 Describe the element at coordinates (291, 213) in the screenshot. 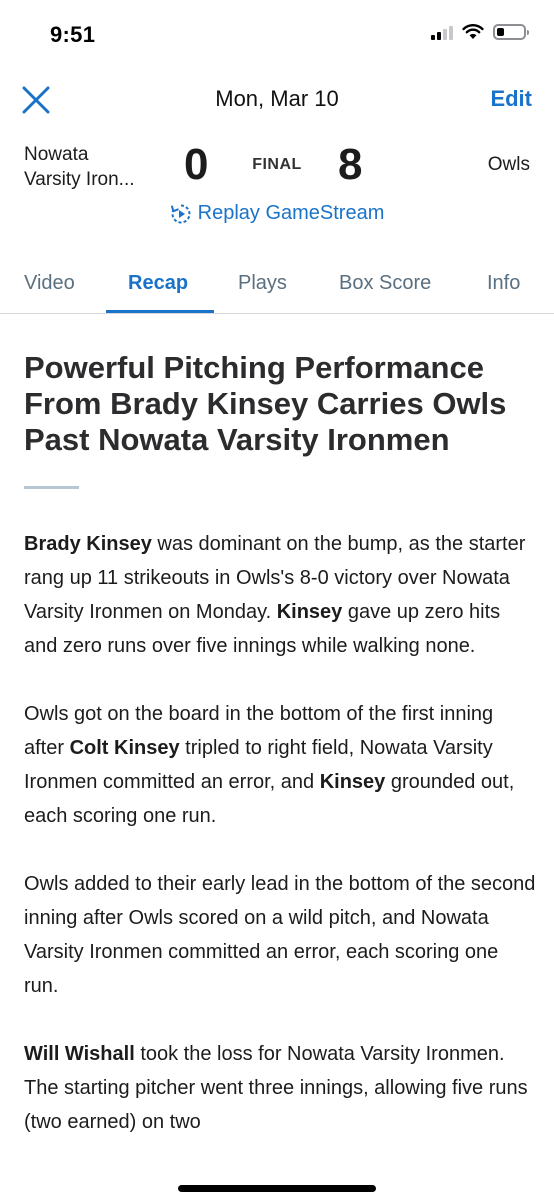

I see `replay-label: Replay GameStream` at that location.